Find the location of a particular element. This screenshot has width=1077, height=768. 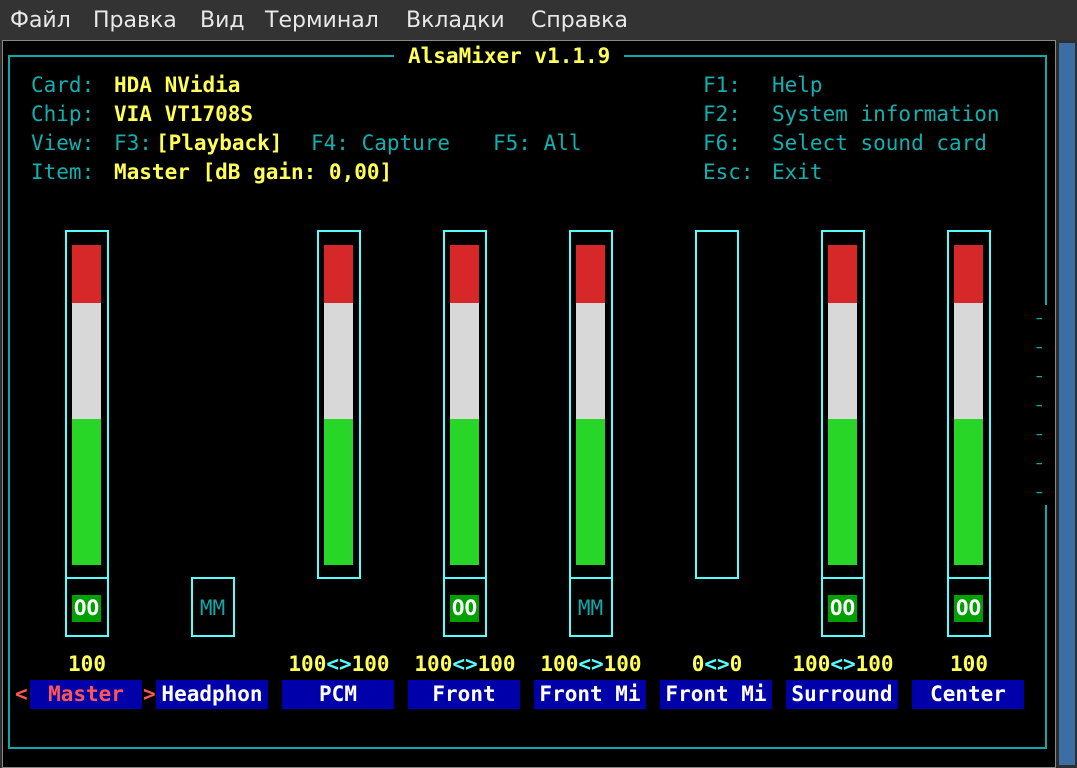

volume-value: 0<>0 is located at coordinates (717, 664).